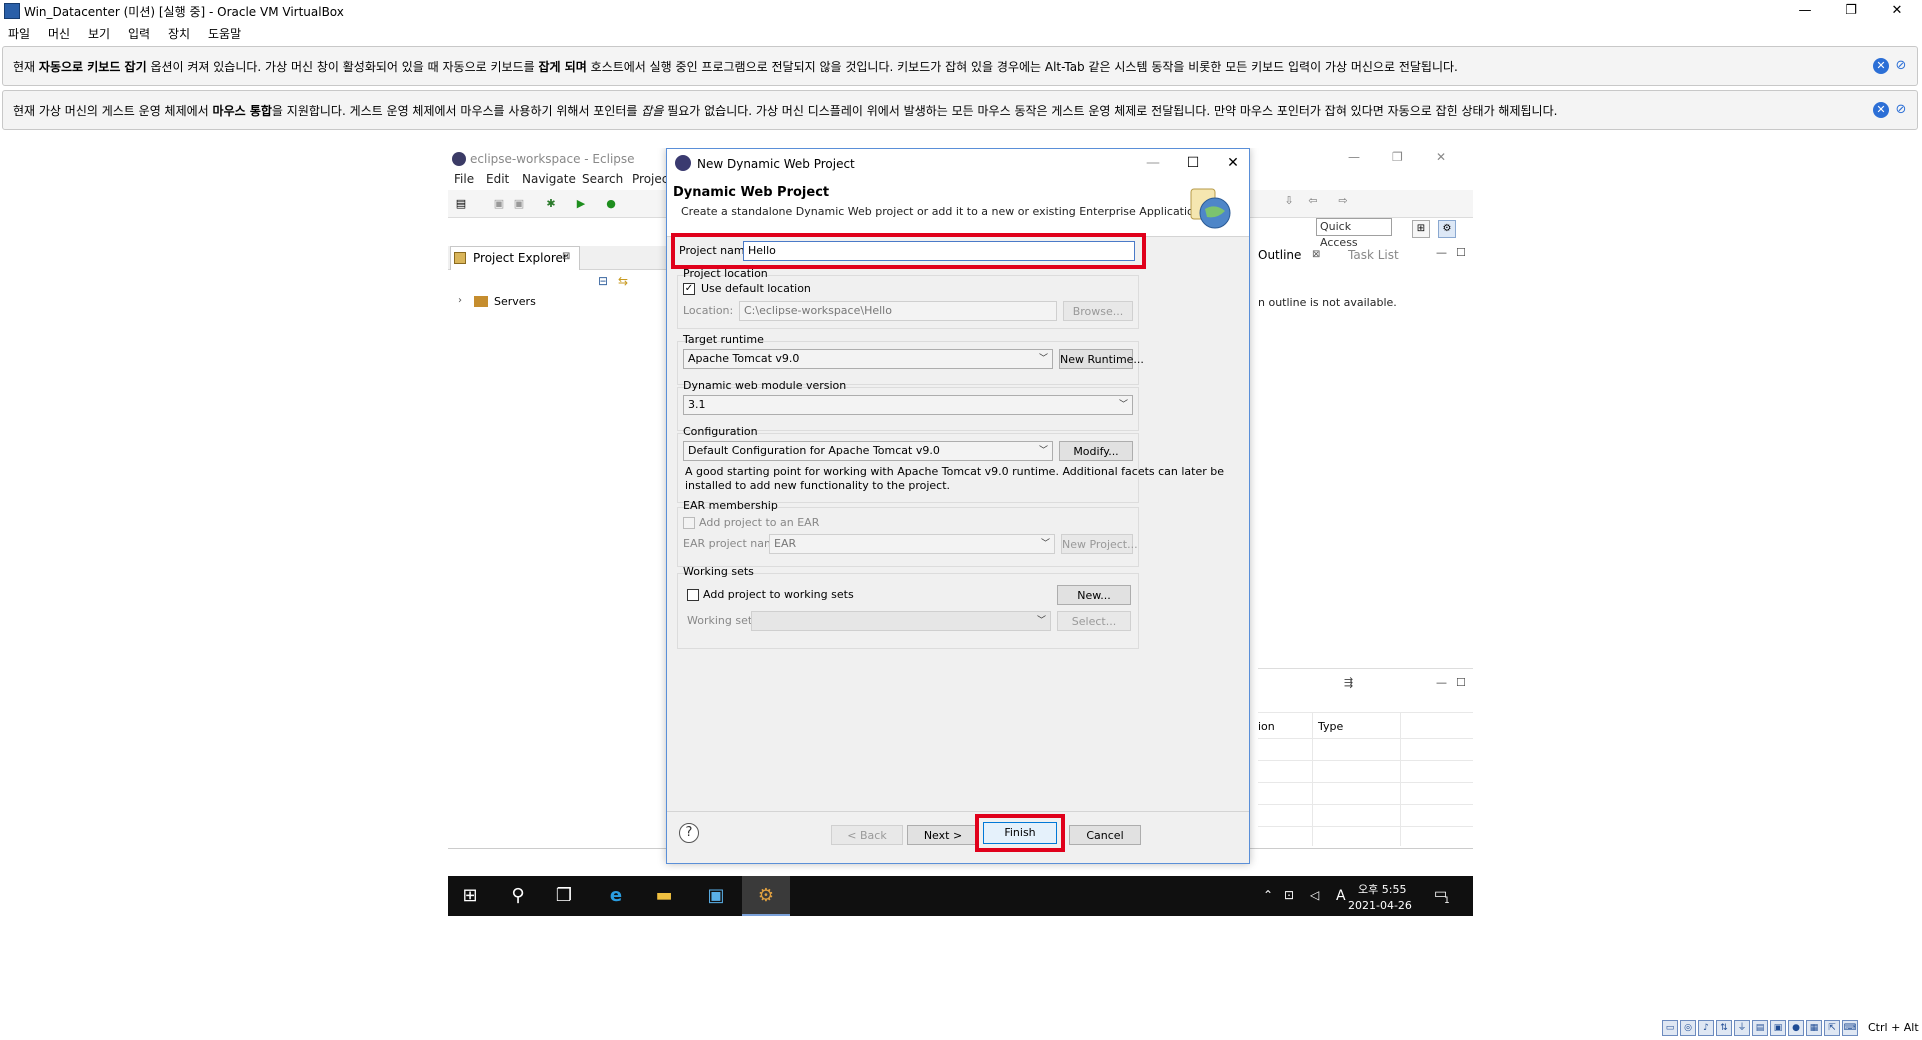 The image size is (1922, 1040). What do you see at coordinates (1153, 163) in the screenshot?
I see `dialog-minimize-button: —` at bounding box center [1153, 163].